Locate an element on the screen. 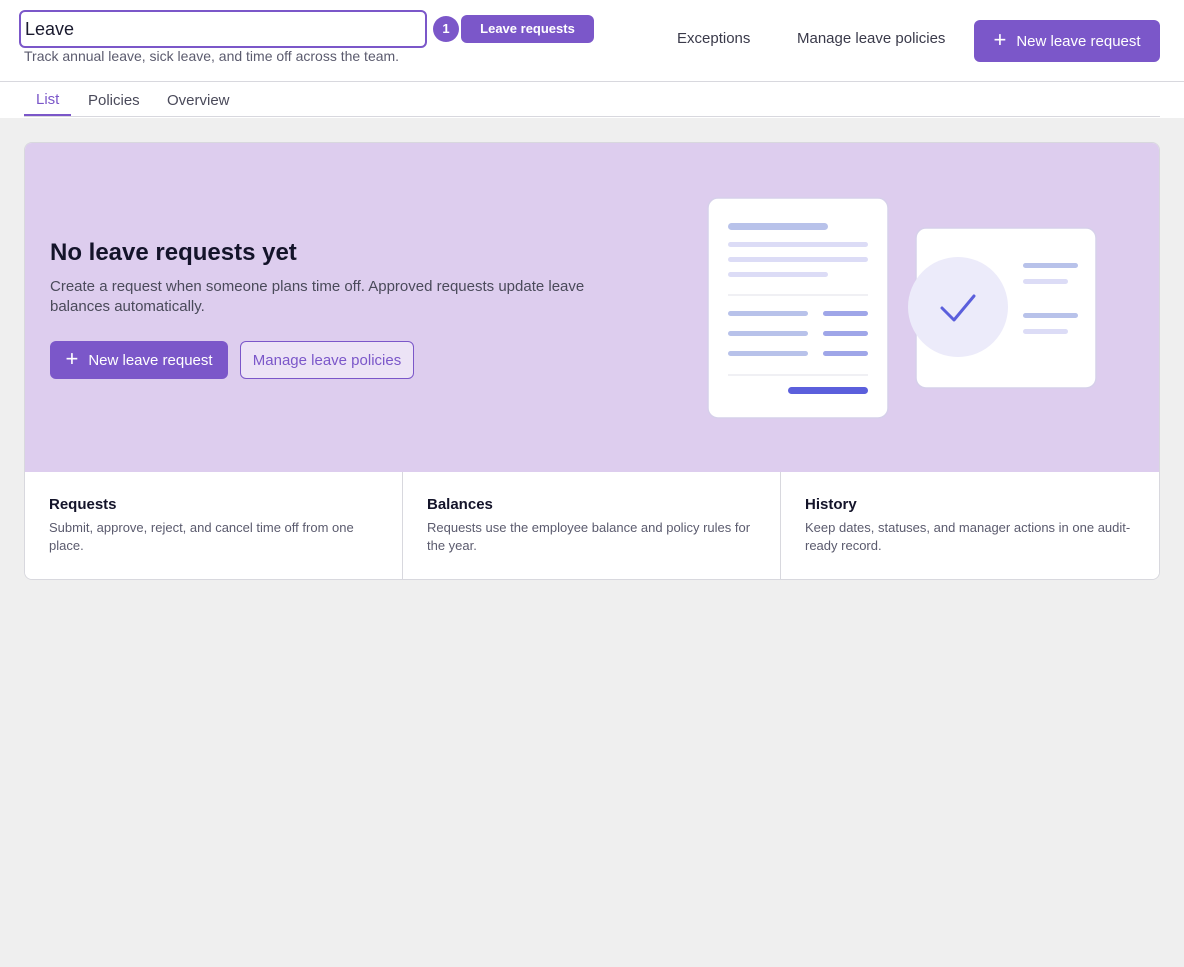  hero-new-leave-request-button: + New leave request is located at coordinates (139, 360).